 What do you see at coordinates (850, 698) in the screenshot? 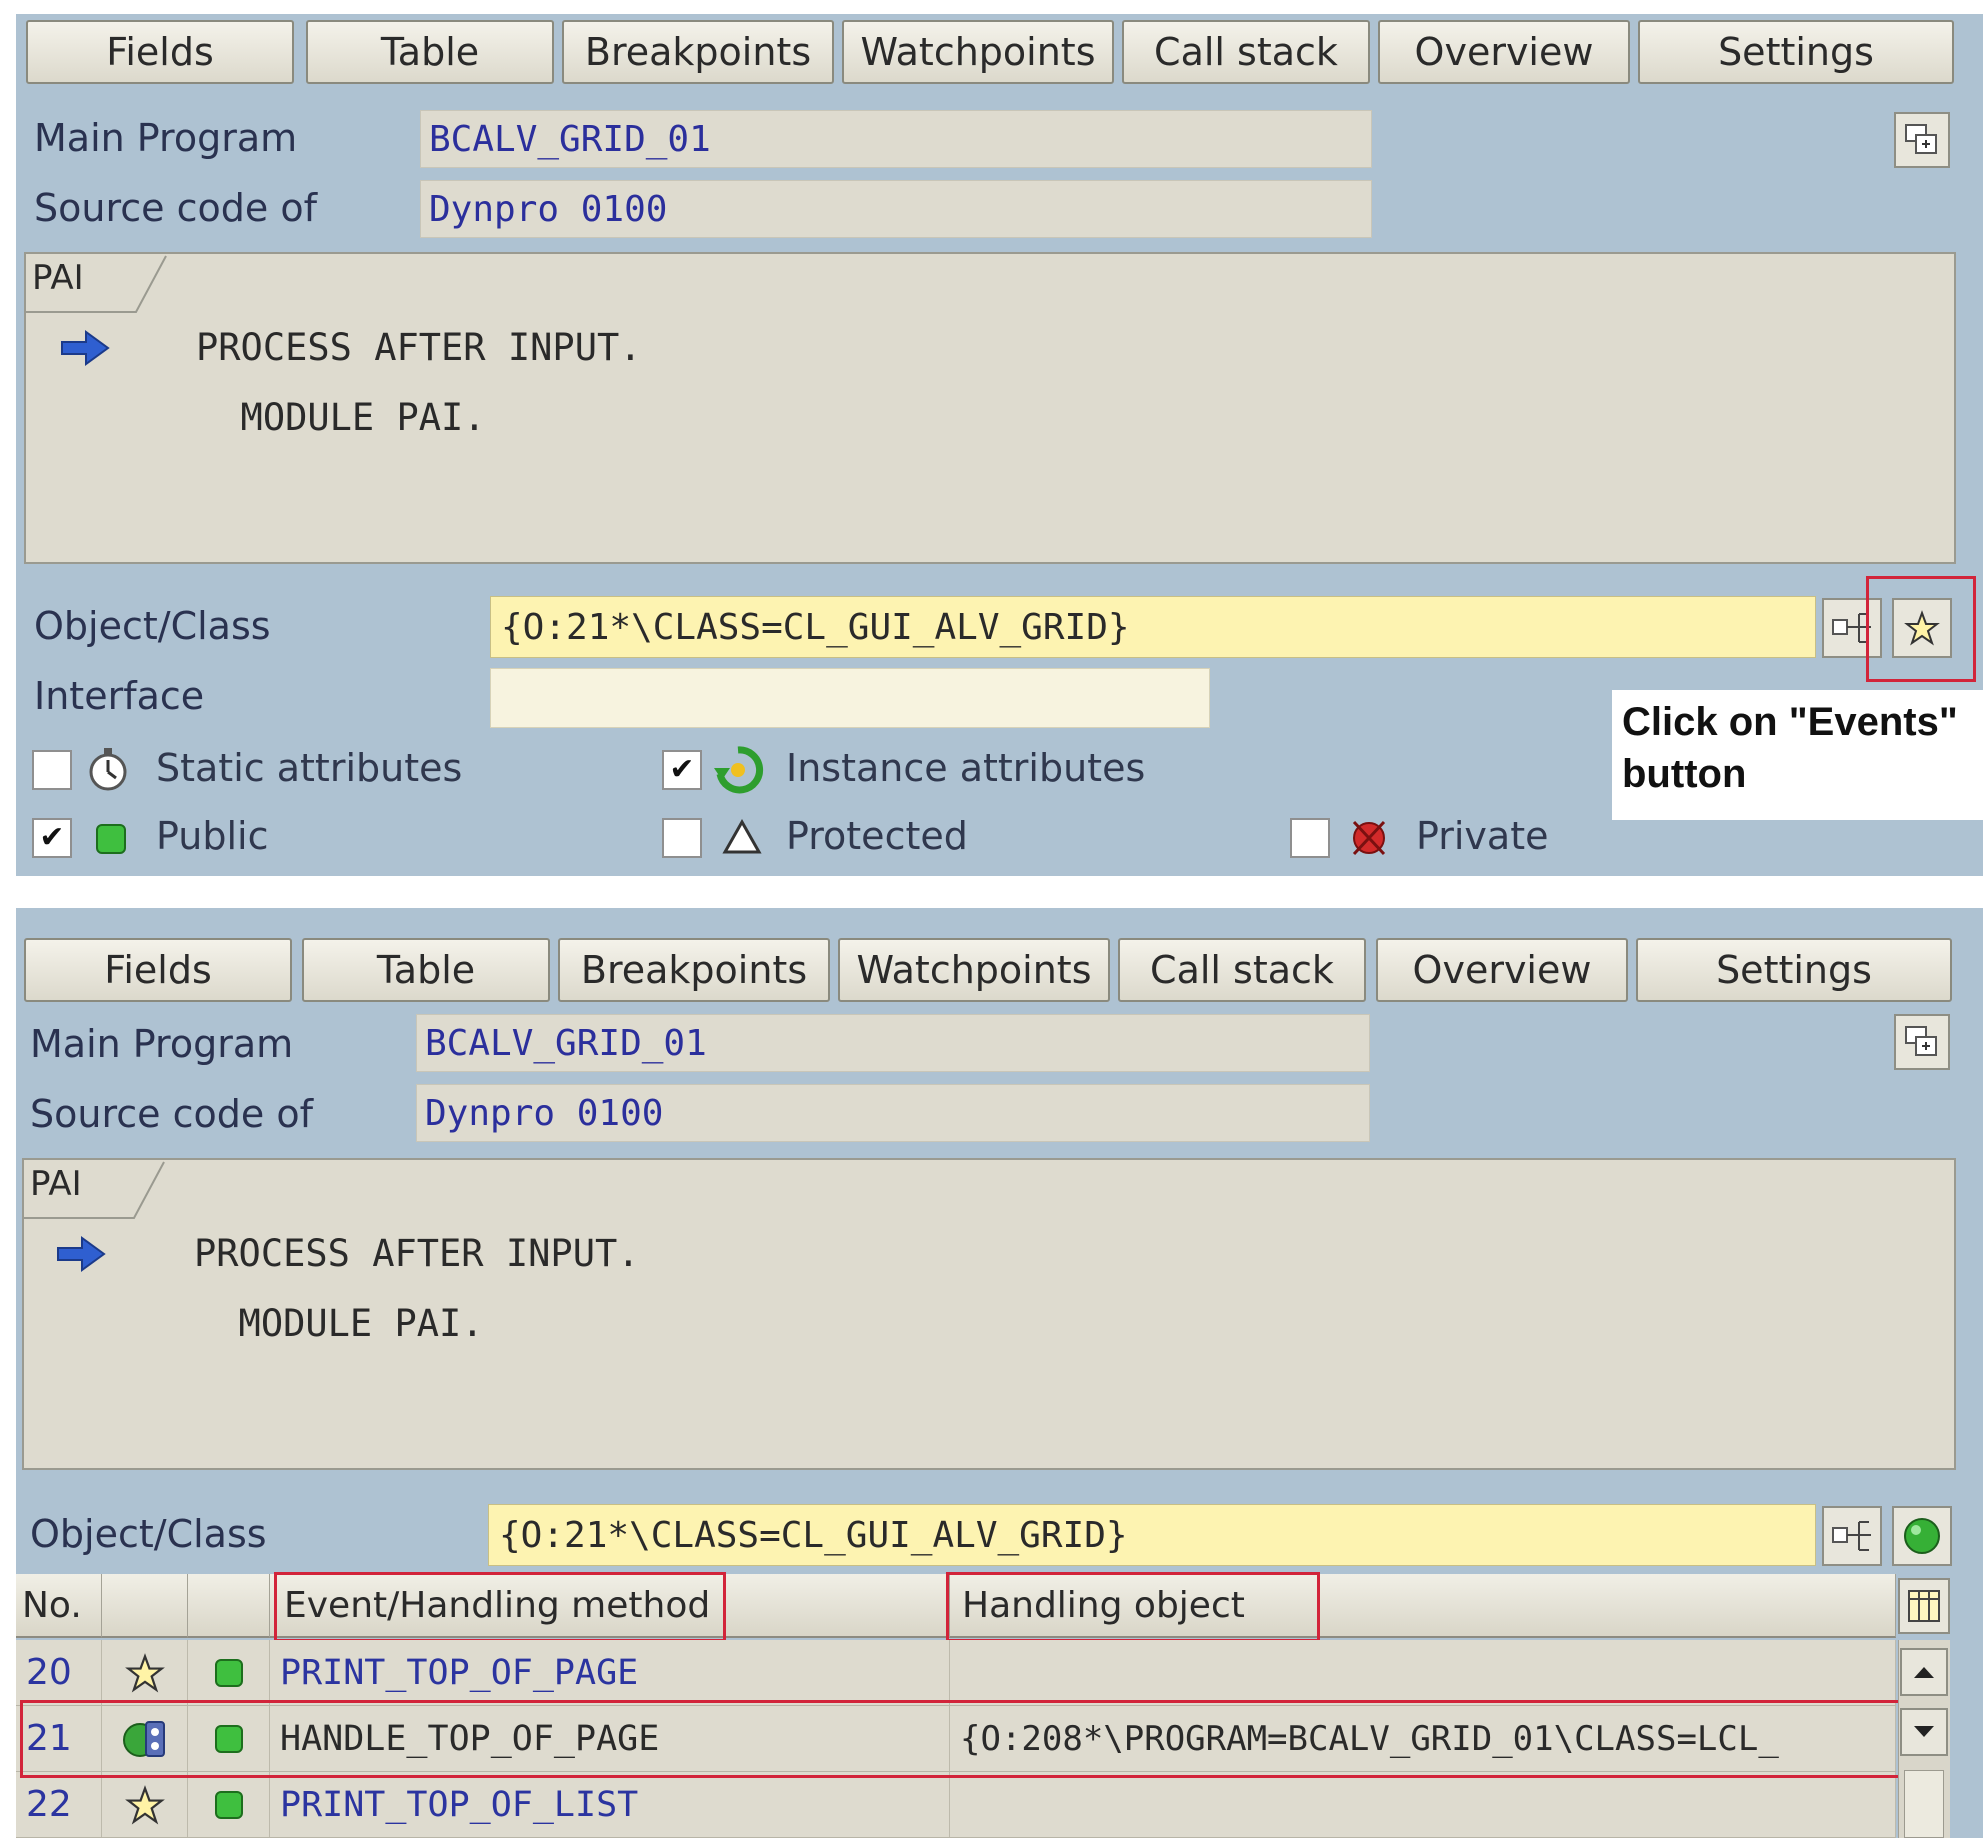
I see `interface-input` at bounding box center [850, 698].